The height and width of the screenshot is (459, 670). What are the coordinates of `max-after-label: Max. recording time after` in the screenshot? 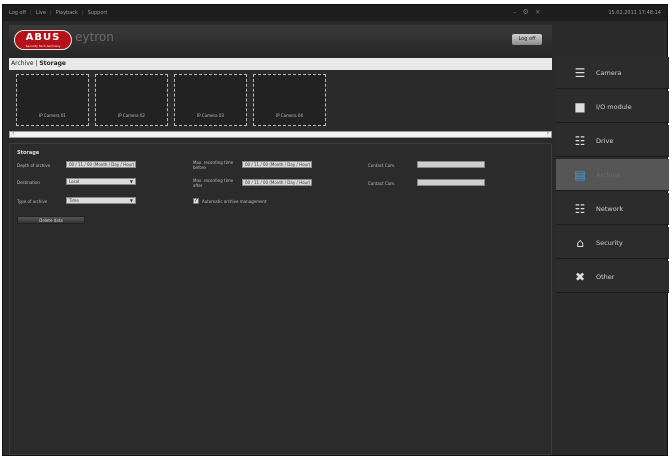 It's located at (213, 183).